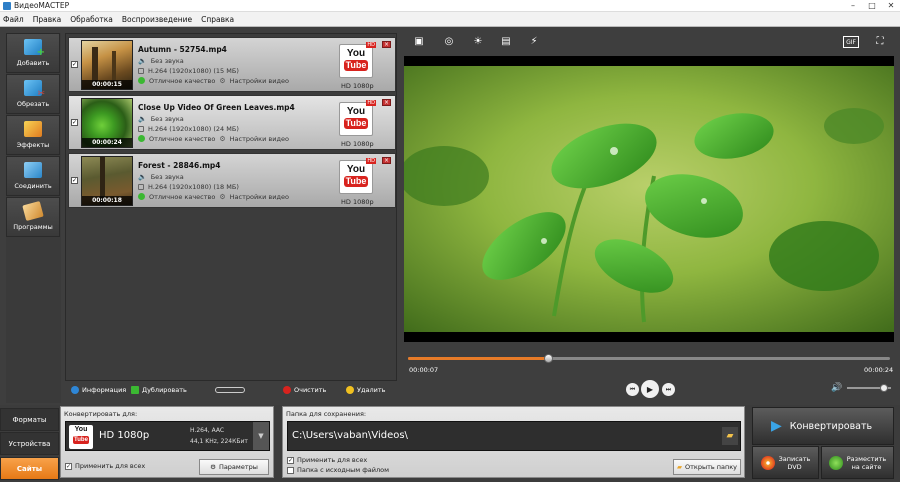  I want to click on sidebar-programs-button: Программы, so click(33, 217).